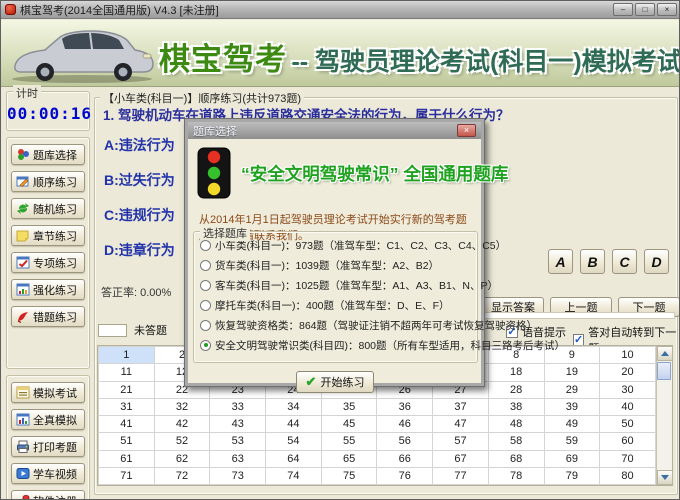 The width and height of the screenshot is (680, 500). I want to click on table-cell: 46, so click(405, 424).